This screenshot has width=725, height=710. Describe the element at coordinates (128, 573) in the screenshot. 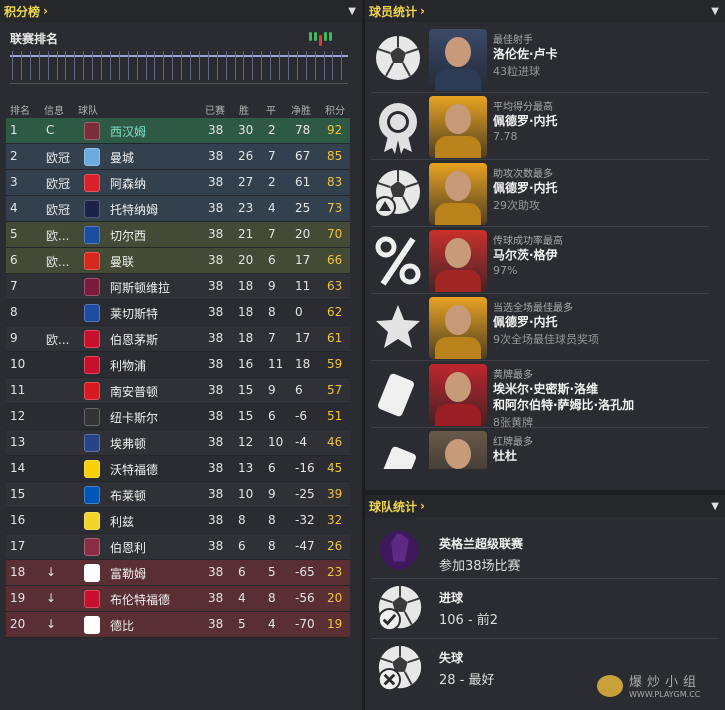

I see `cell-team: 富勒姆` at that location.